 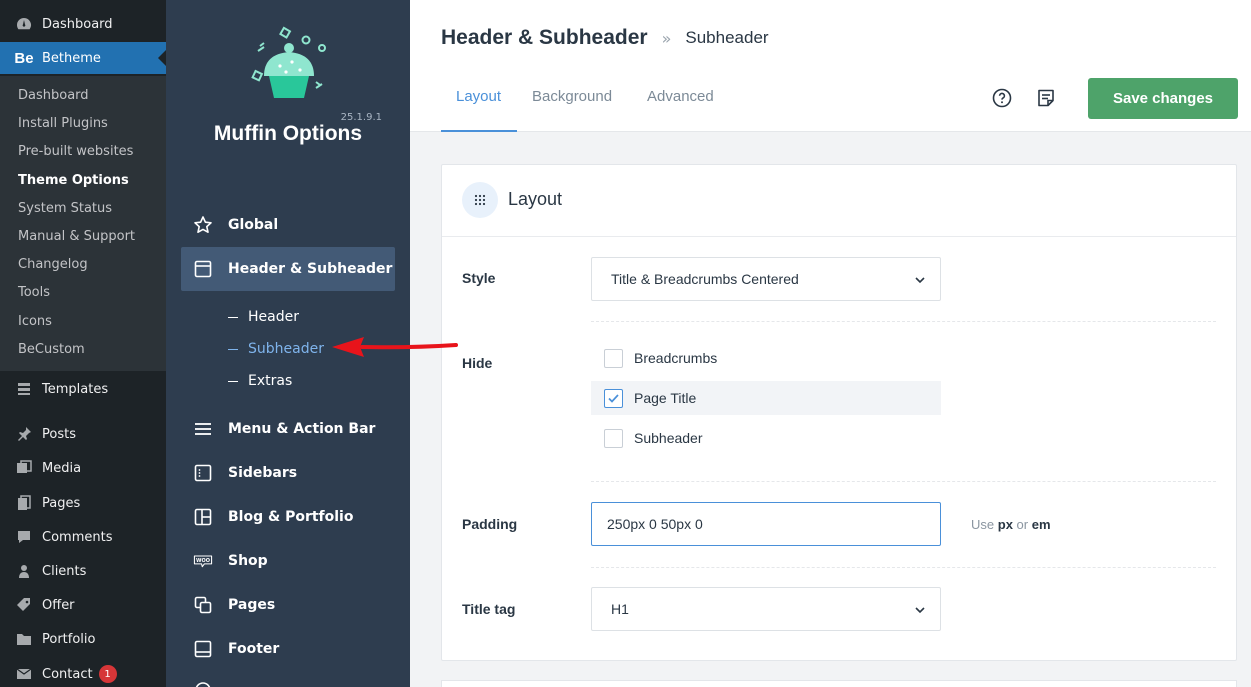 What do you see at coordinates (203, 429) in the screenshot?
I see `hamburger-icon` at bounding box center [203, 429].